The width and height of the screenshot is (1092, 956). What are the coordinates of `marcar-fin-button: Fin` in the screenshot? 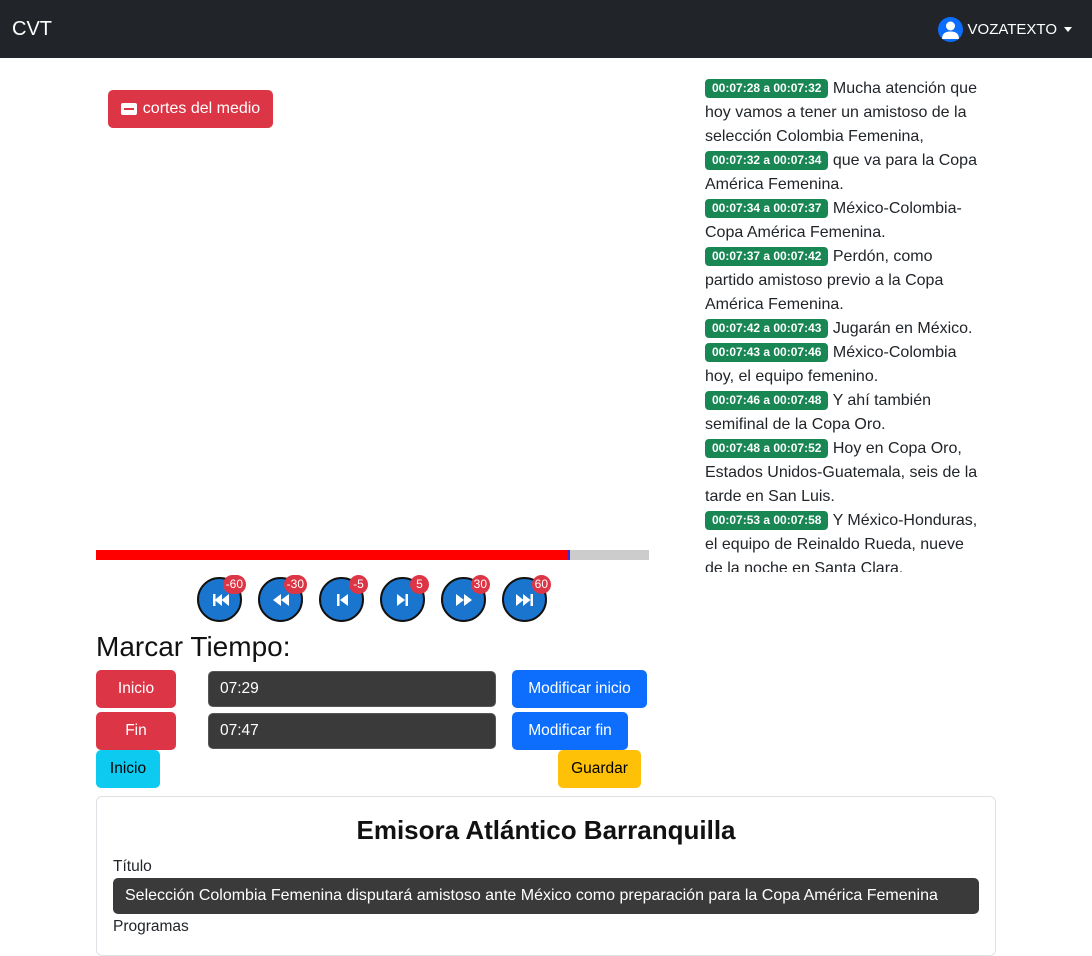 It's located at (136, 731).